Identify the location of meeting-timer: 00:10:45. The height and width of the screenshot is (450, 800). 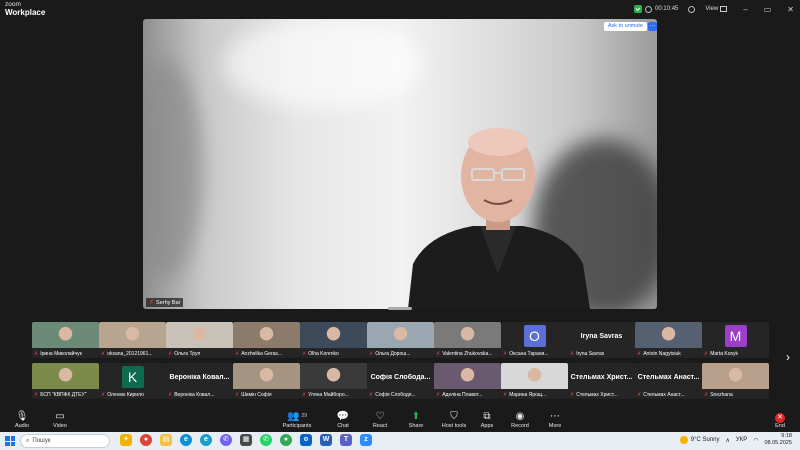
(656, 9).